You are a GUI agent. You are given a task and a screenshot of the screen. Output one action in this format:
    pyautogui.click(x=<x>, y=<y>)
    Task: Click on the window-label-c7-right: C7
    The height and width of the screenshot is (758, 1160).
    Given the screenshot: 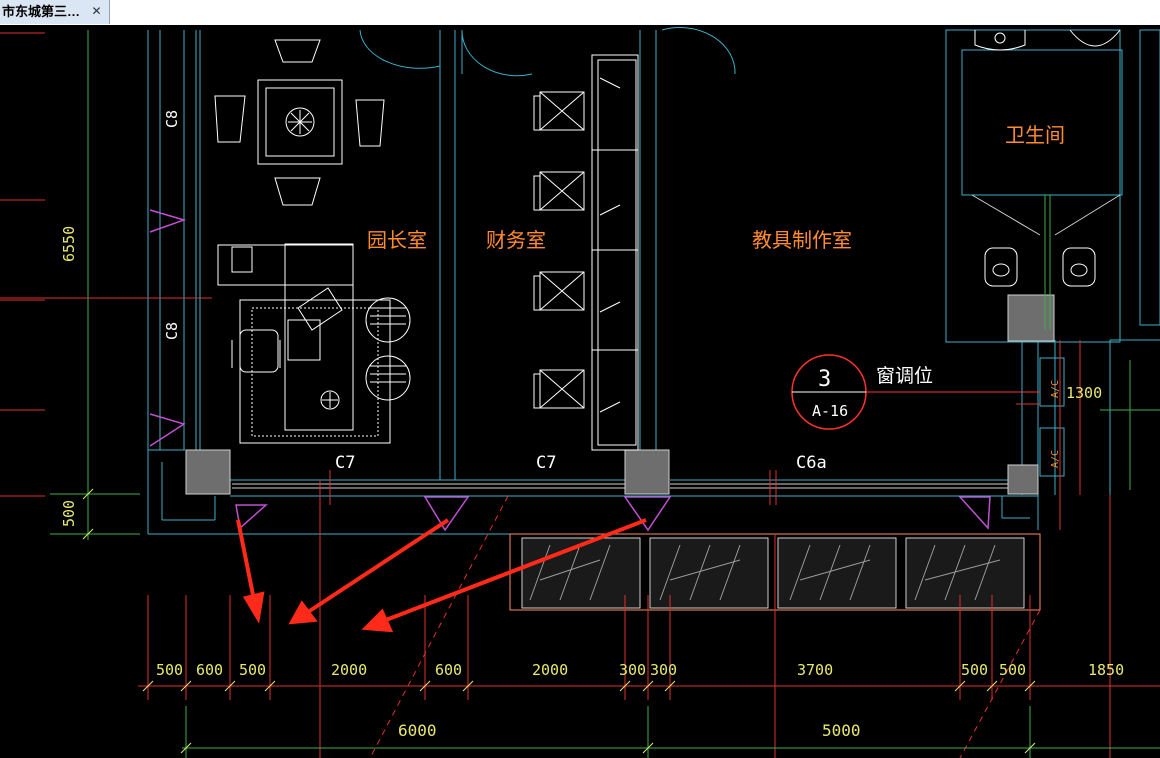 What is the action you would take?
    pyautogui.click(x=546, y=463)
    